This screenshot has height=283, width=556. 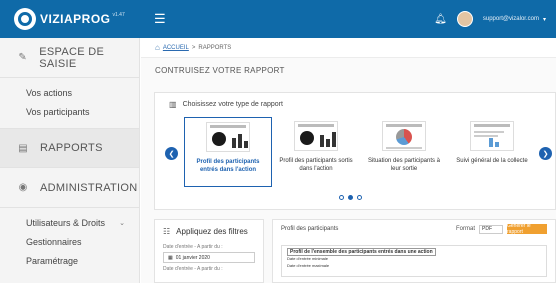 I want to click on format-label: Format, so click(x=465, y=229).